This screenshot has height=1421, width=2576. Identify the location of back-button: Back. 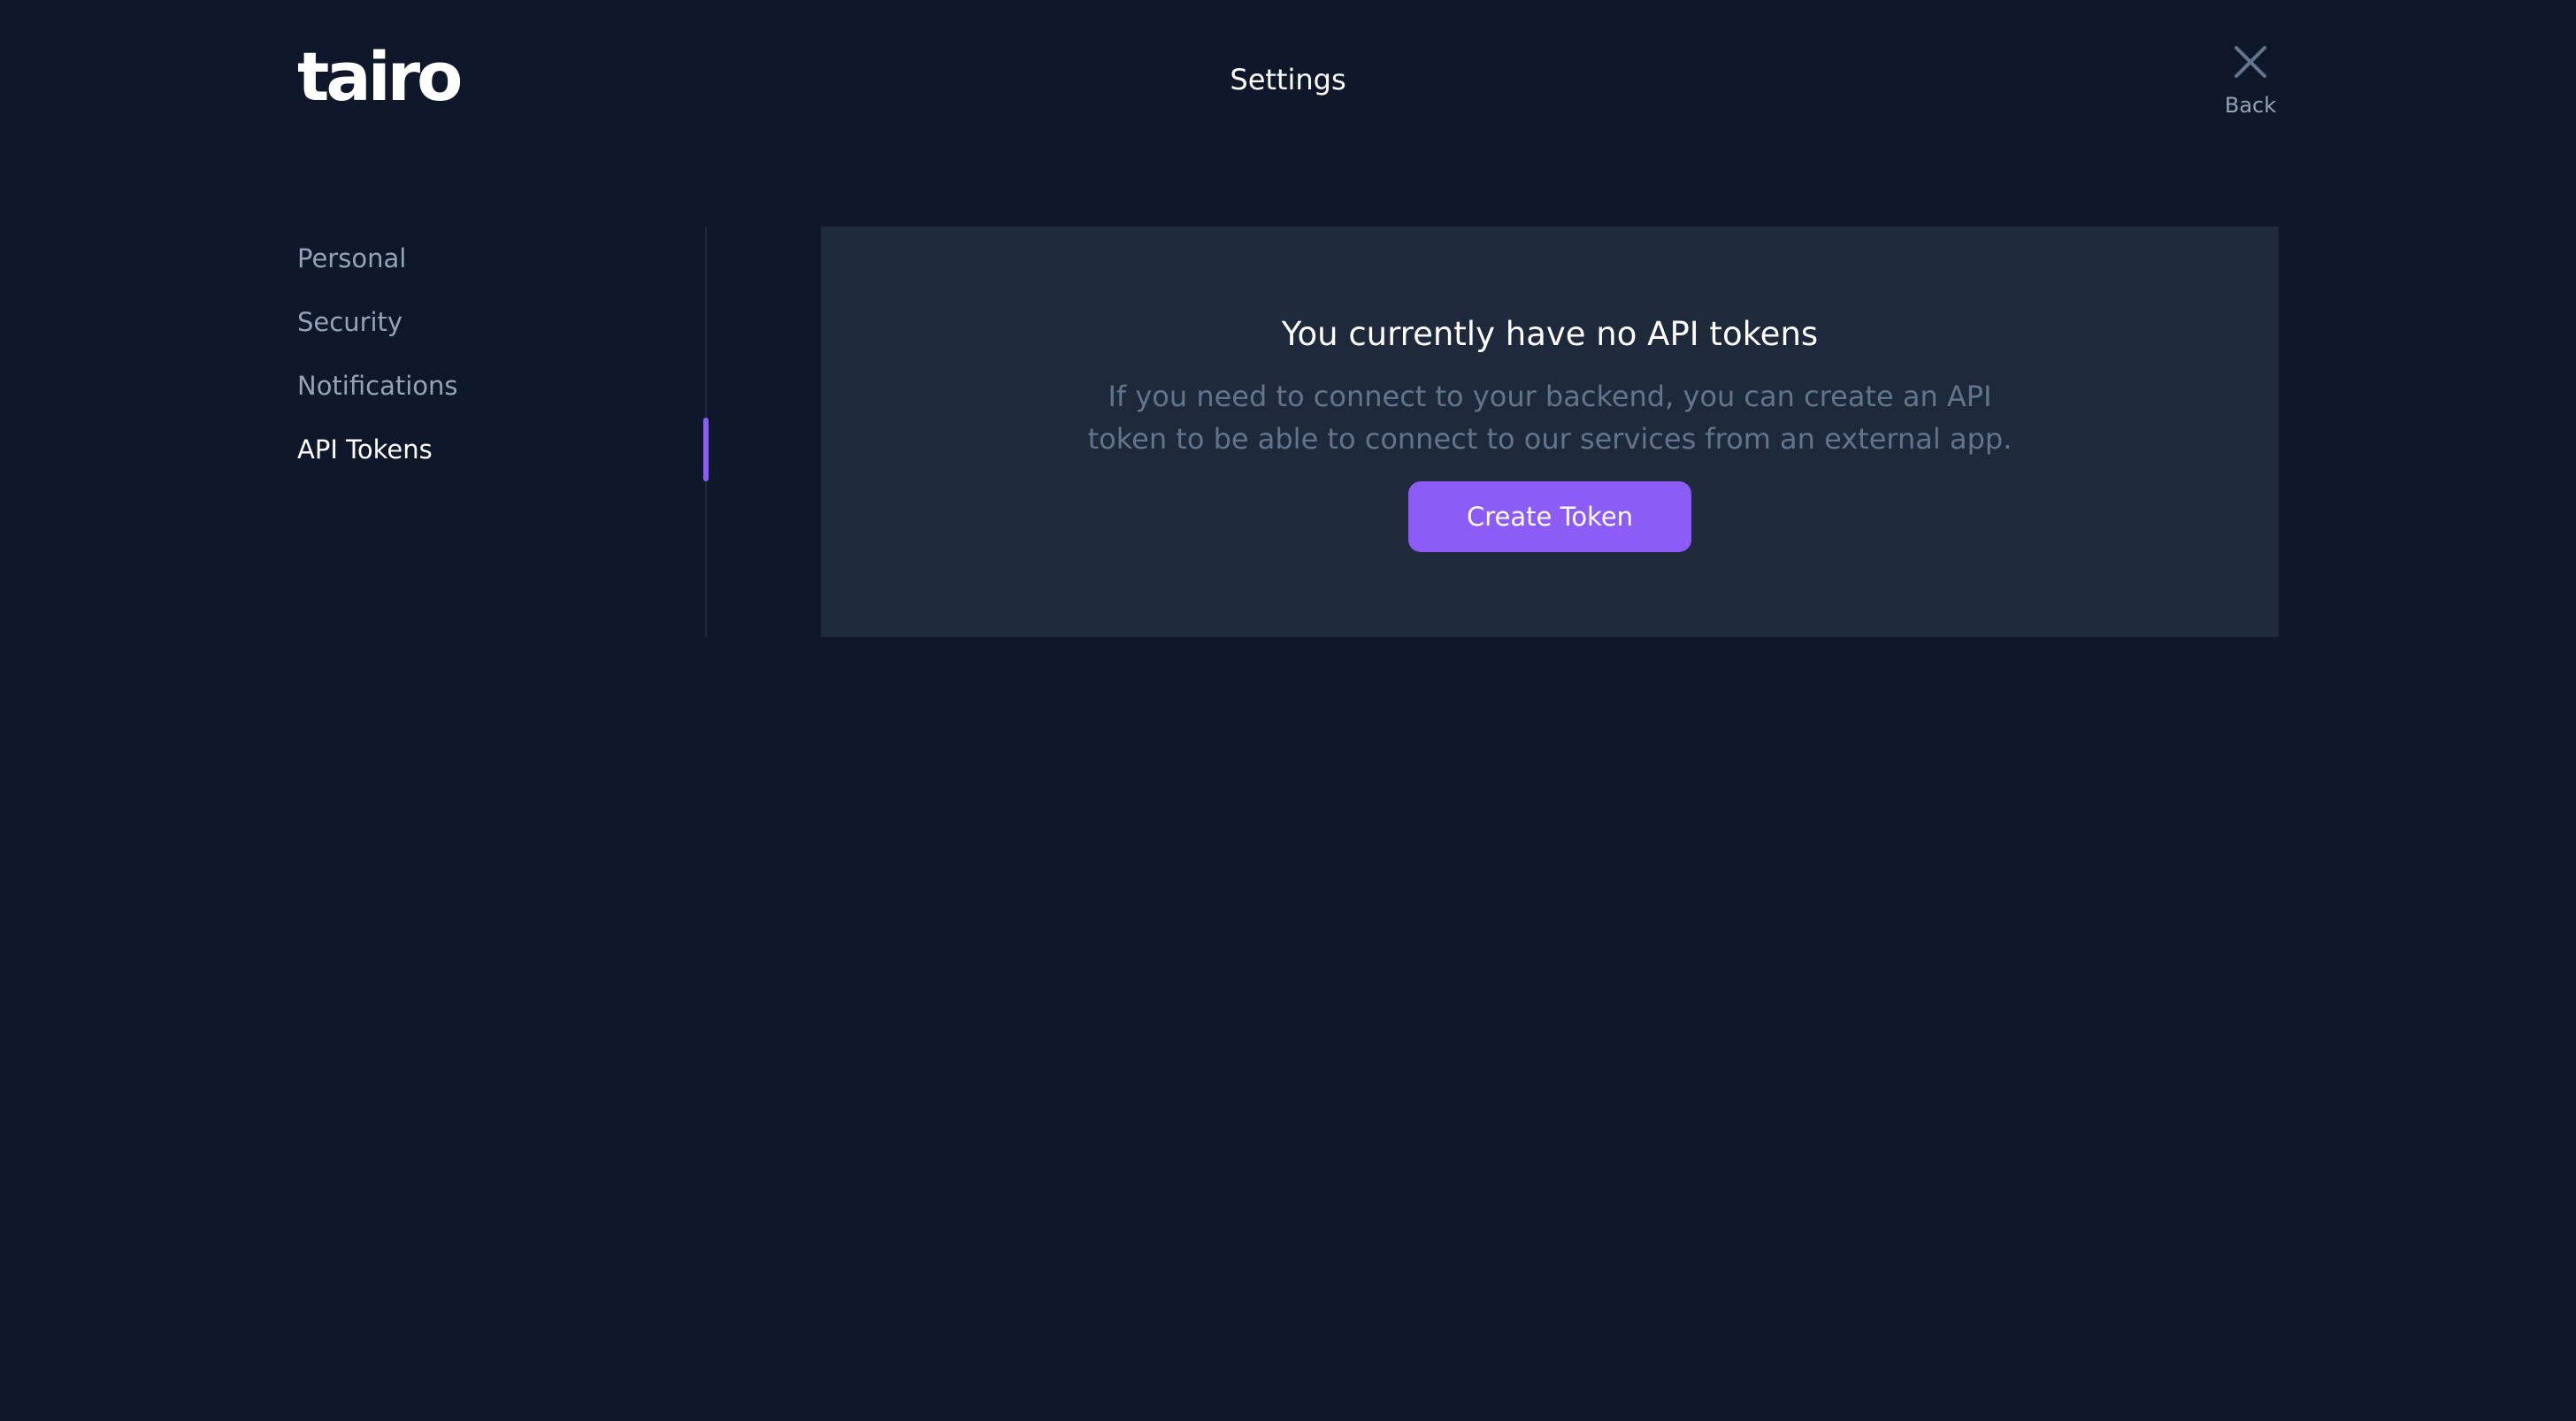
(2250, 83).